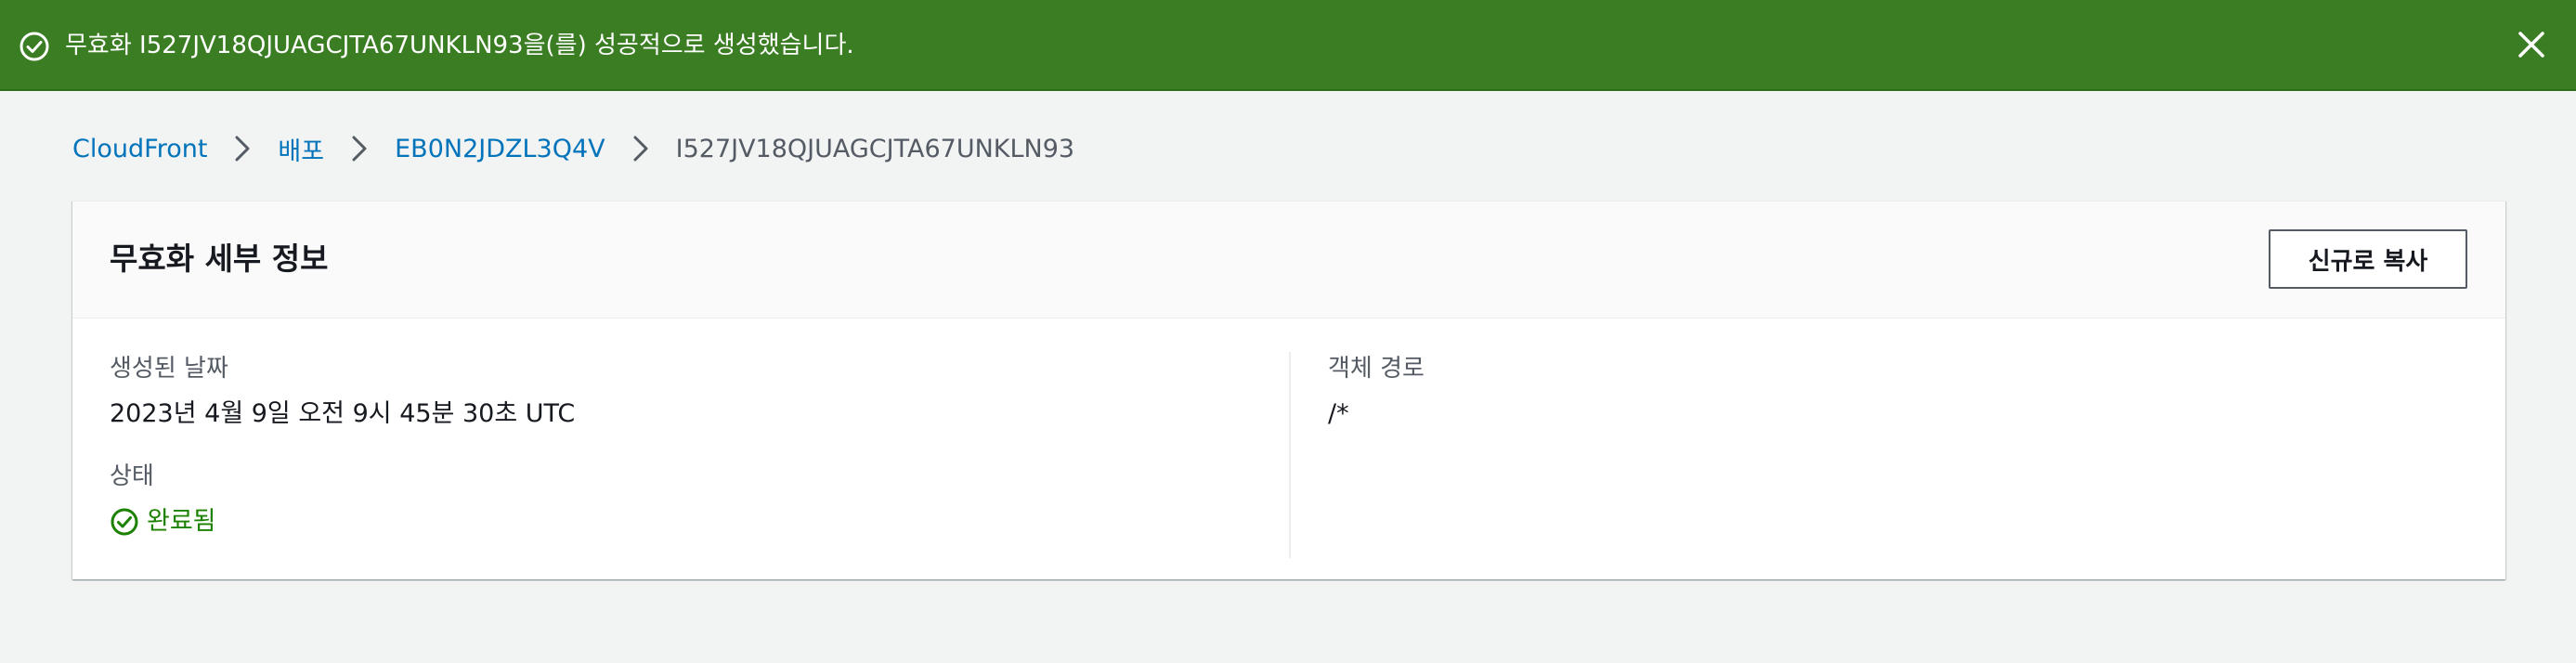 This screenshot has width=2576, height=663. Describe the element at coordinates (169, 369) in the screenshot. I see `created-date-label: 생성된 날짜` at that location.